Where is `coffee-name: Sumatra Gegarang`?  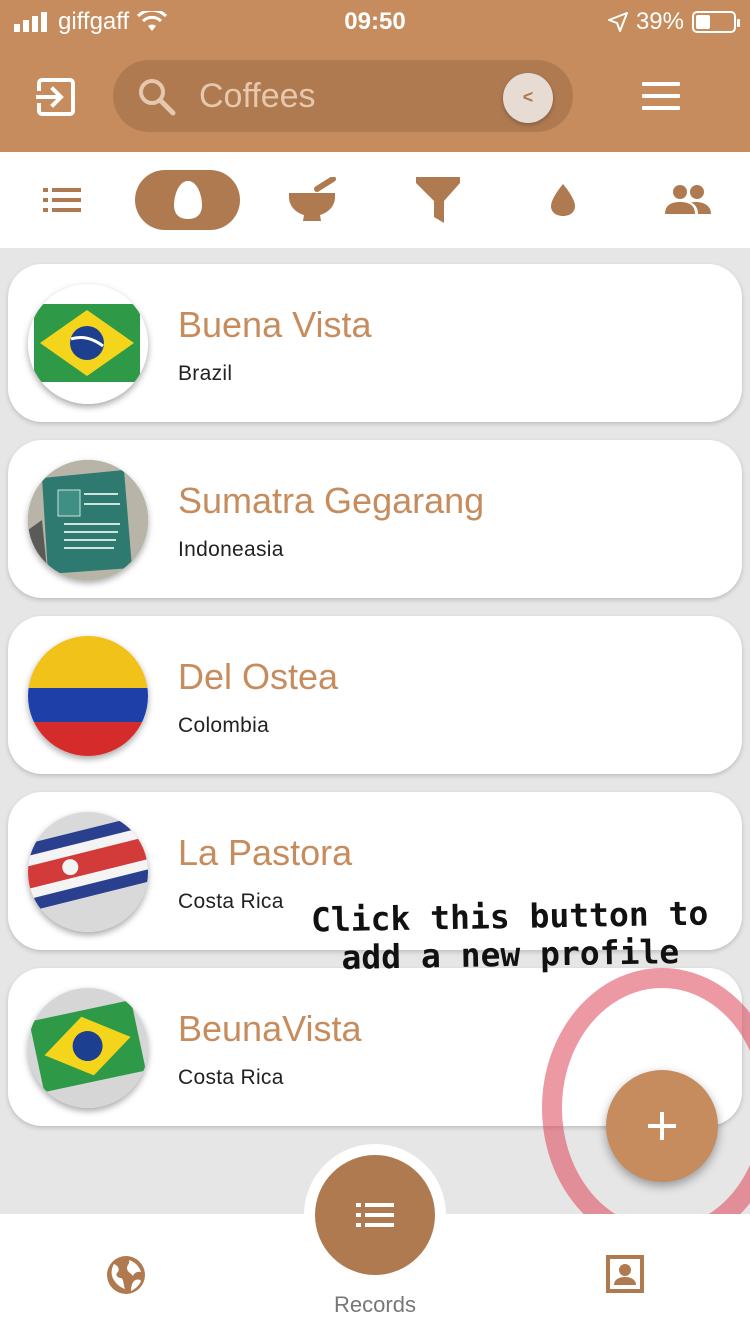 coffee-name: Sumatra Gegarang is located at coordinates (331, 500).